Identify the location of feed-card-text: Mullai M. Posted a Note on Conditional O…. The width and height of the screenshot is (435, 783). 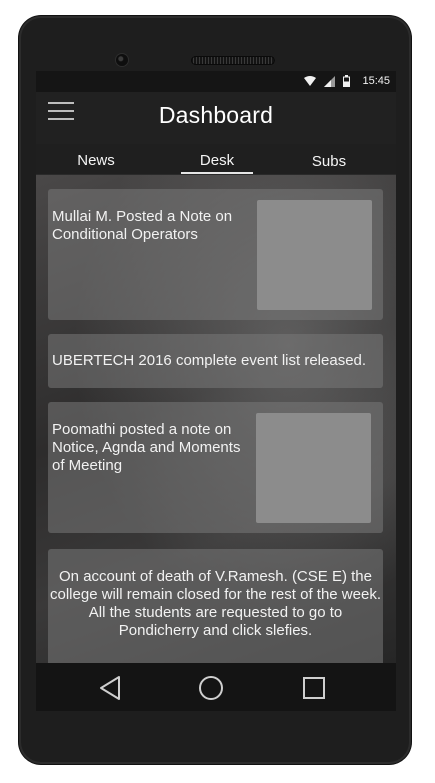
(142, 225).